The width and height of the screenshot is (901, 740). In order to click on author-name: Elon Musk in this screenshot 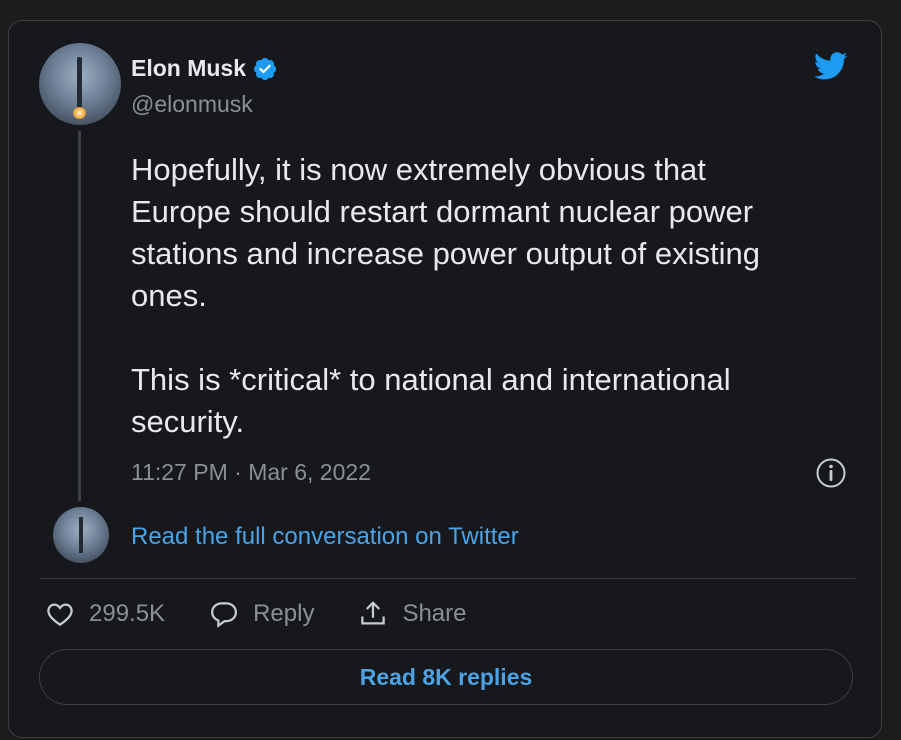, I will do `click(188, 68)`.